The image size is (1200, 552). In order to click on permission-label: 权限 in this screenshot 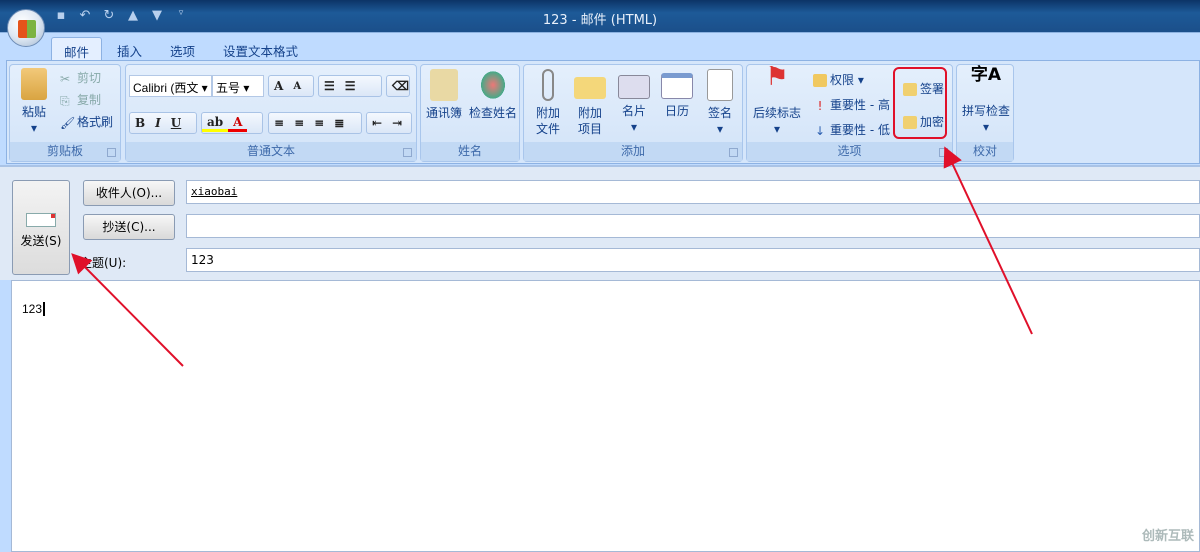, I will do `click(842, 80)`.